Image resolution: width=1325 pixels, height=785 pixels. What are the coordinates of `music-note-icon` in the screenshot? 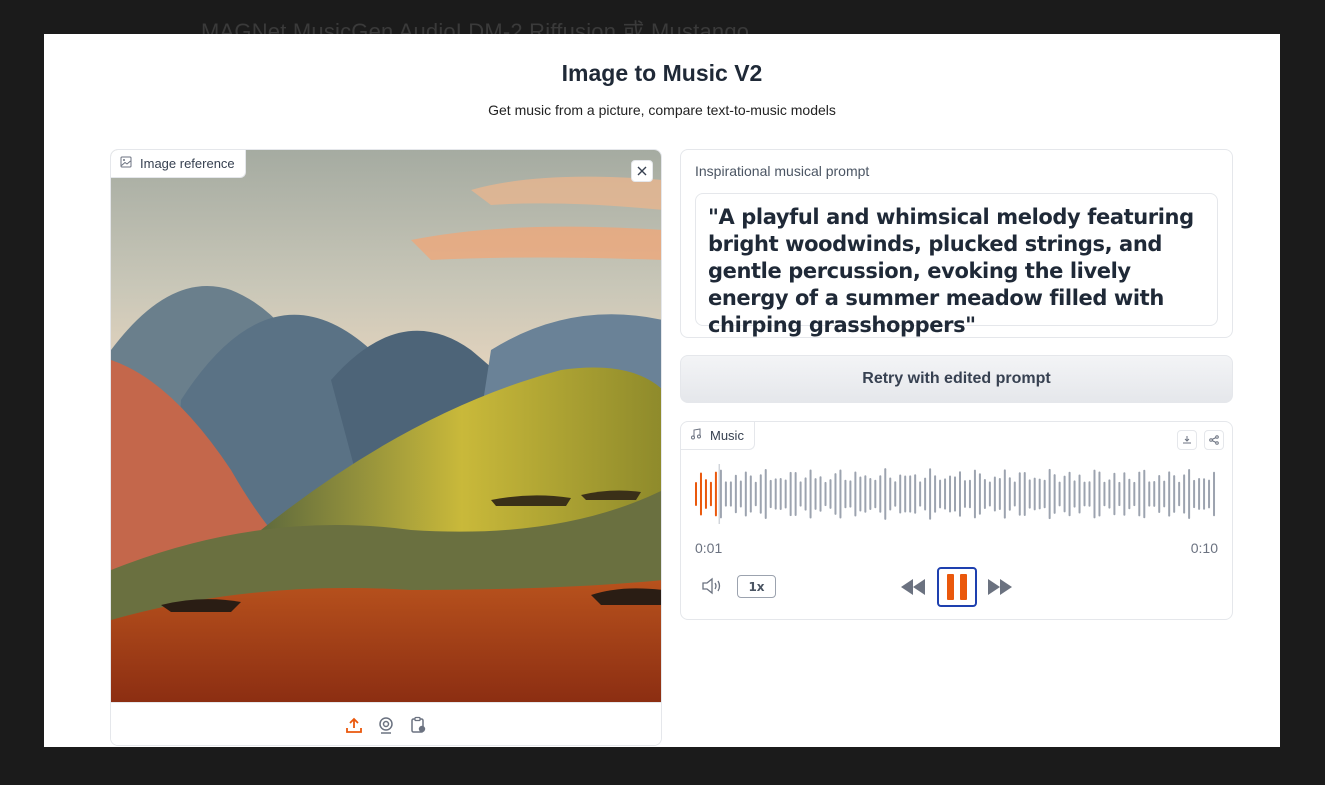 It's located at (696, 435).